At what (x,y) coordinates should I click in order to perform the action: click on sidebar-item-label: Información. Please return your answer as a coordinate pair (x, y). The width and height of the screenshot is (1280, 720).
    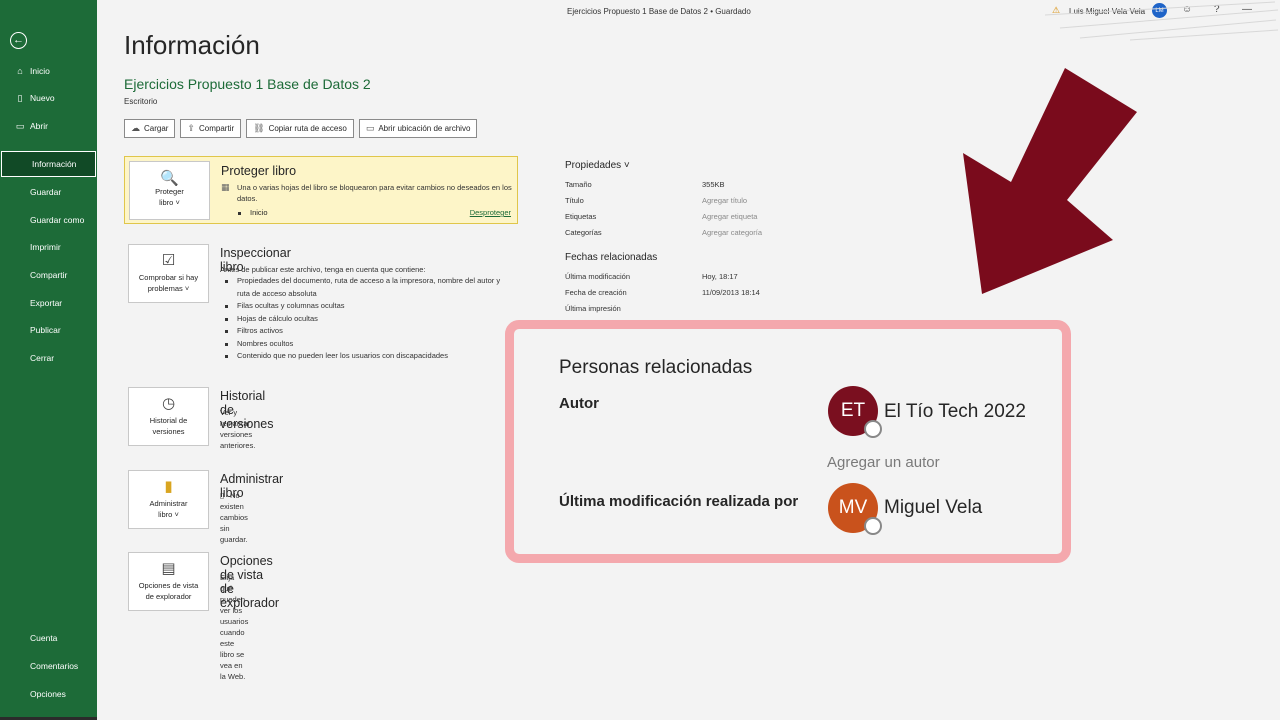
    Looking at the image, I should click on (54, 164).